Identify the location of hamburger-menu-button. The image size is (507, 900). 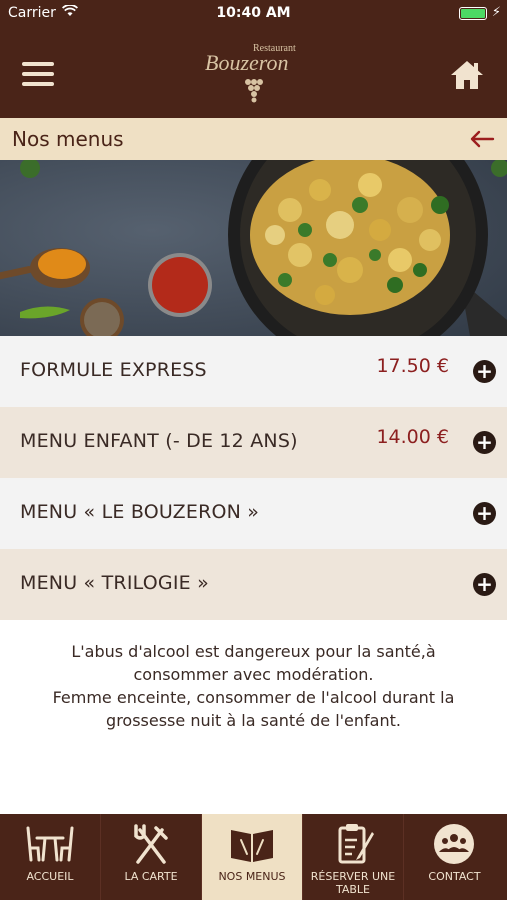
(38, 75).